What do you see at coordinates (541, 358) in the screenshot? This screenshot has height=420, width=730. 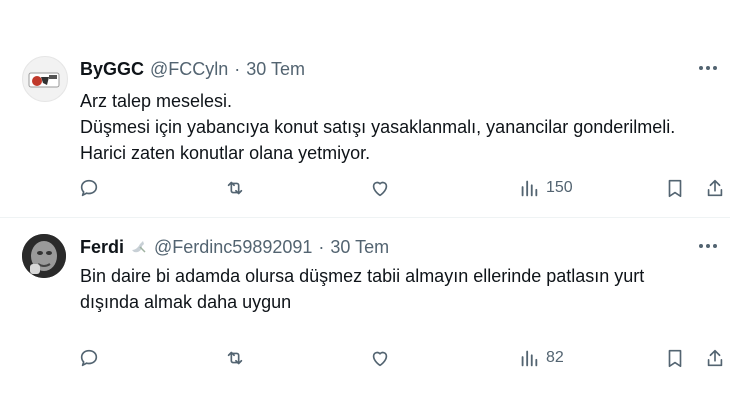 I see `views-button: 82` at bounding box center [541, 358].